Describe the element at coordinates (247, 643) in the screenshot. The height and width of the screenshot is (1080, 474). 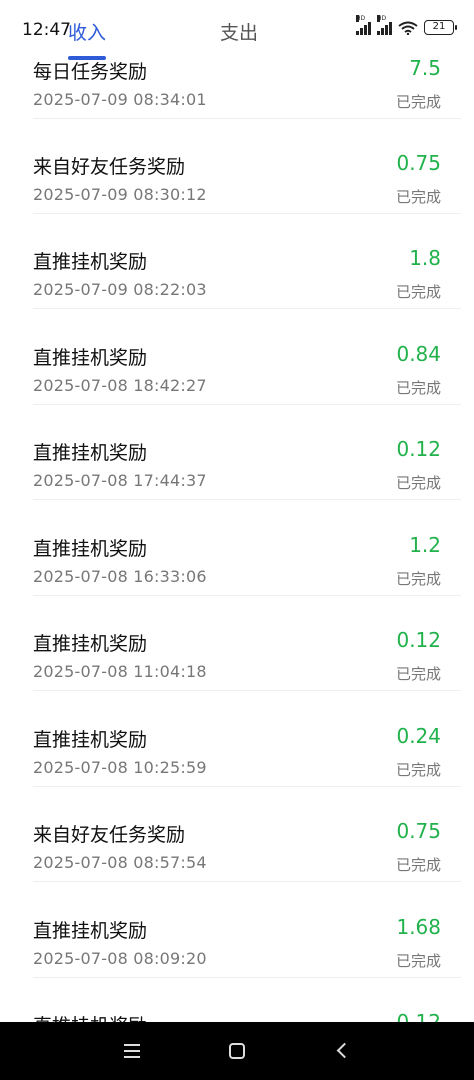
I see `list-item: 直推挂机奖励 2025-07-08 11:04:18 0.12 已完成` at that location.